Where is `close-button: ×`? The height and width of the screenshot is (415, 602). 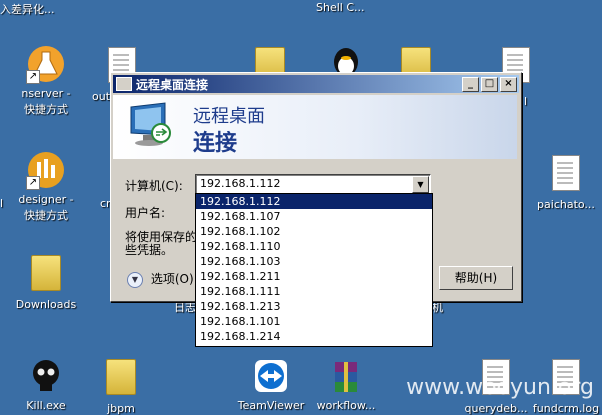
close-button: × is located at coordinates (508, 84).